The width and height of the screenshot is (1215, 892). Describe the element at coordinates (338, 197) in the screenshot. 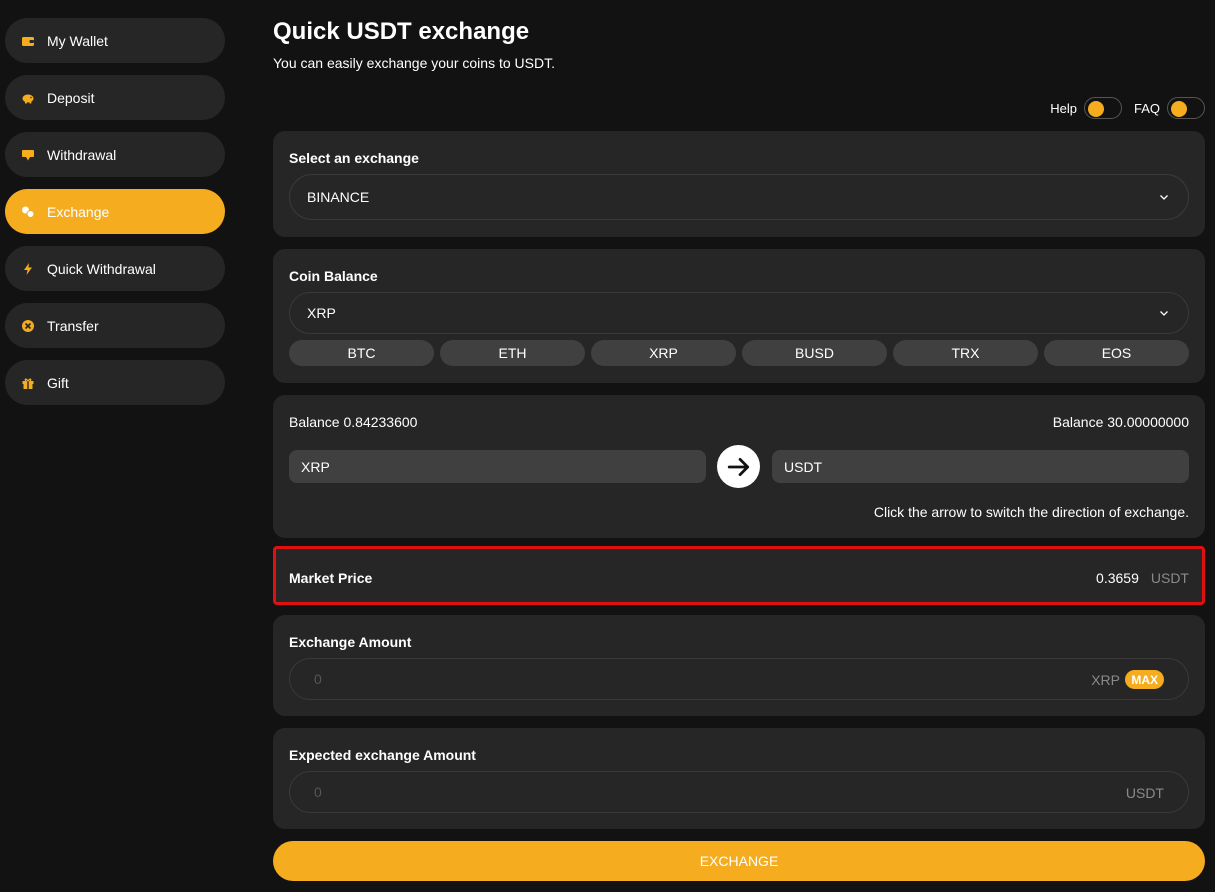

I see `exchange-select-value: BINANCE` at that location.